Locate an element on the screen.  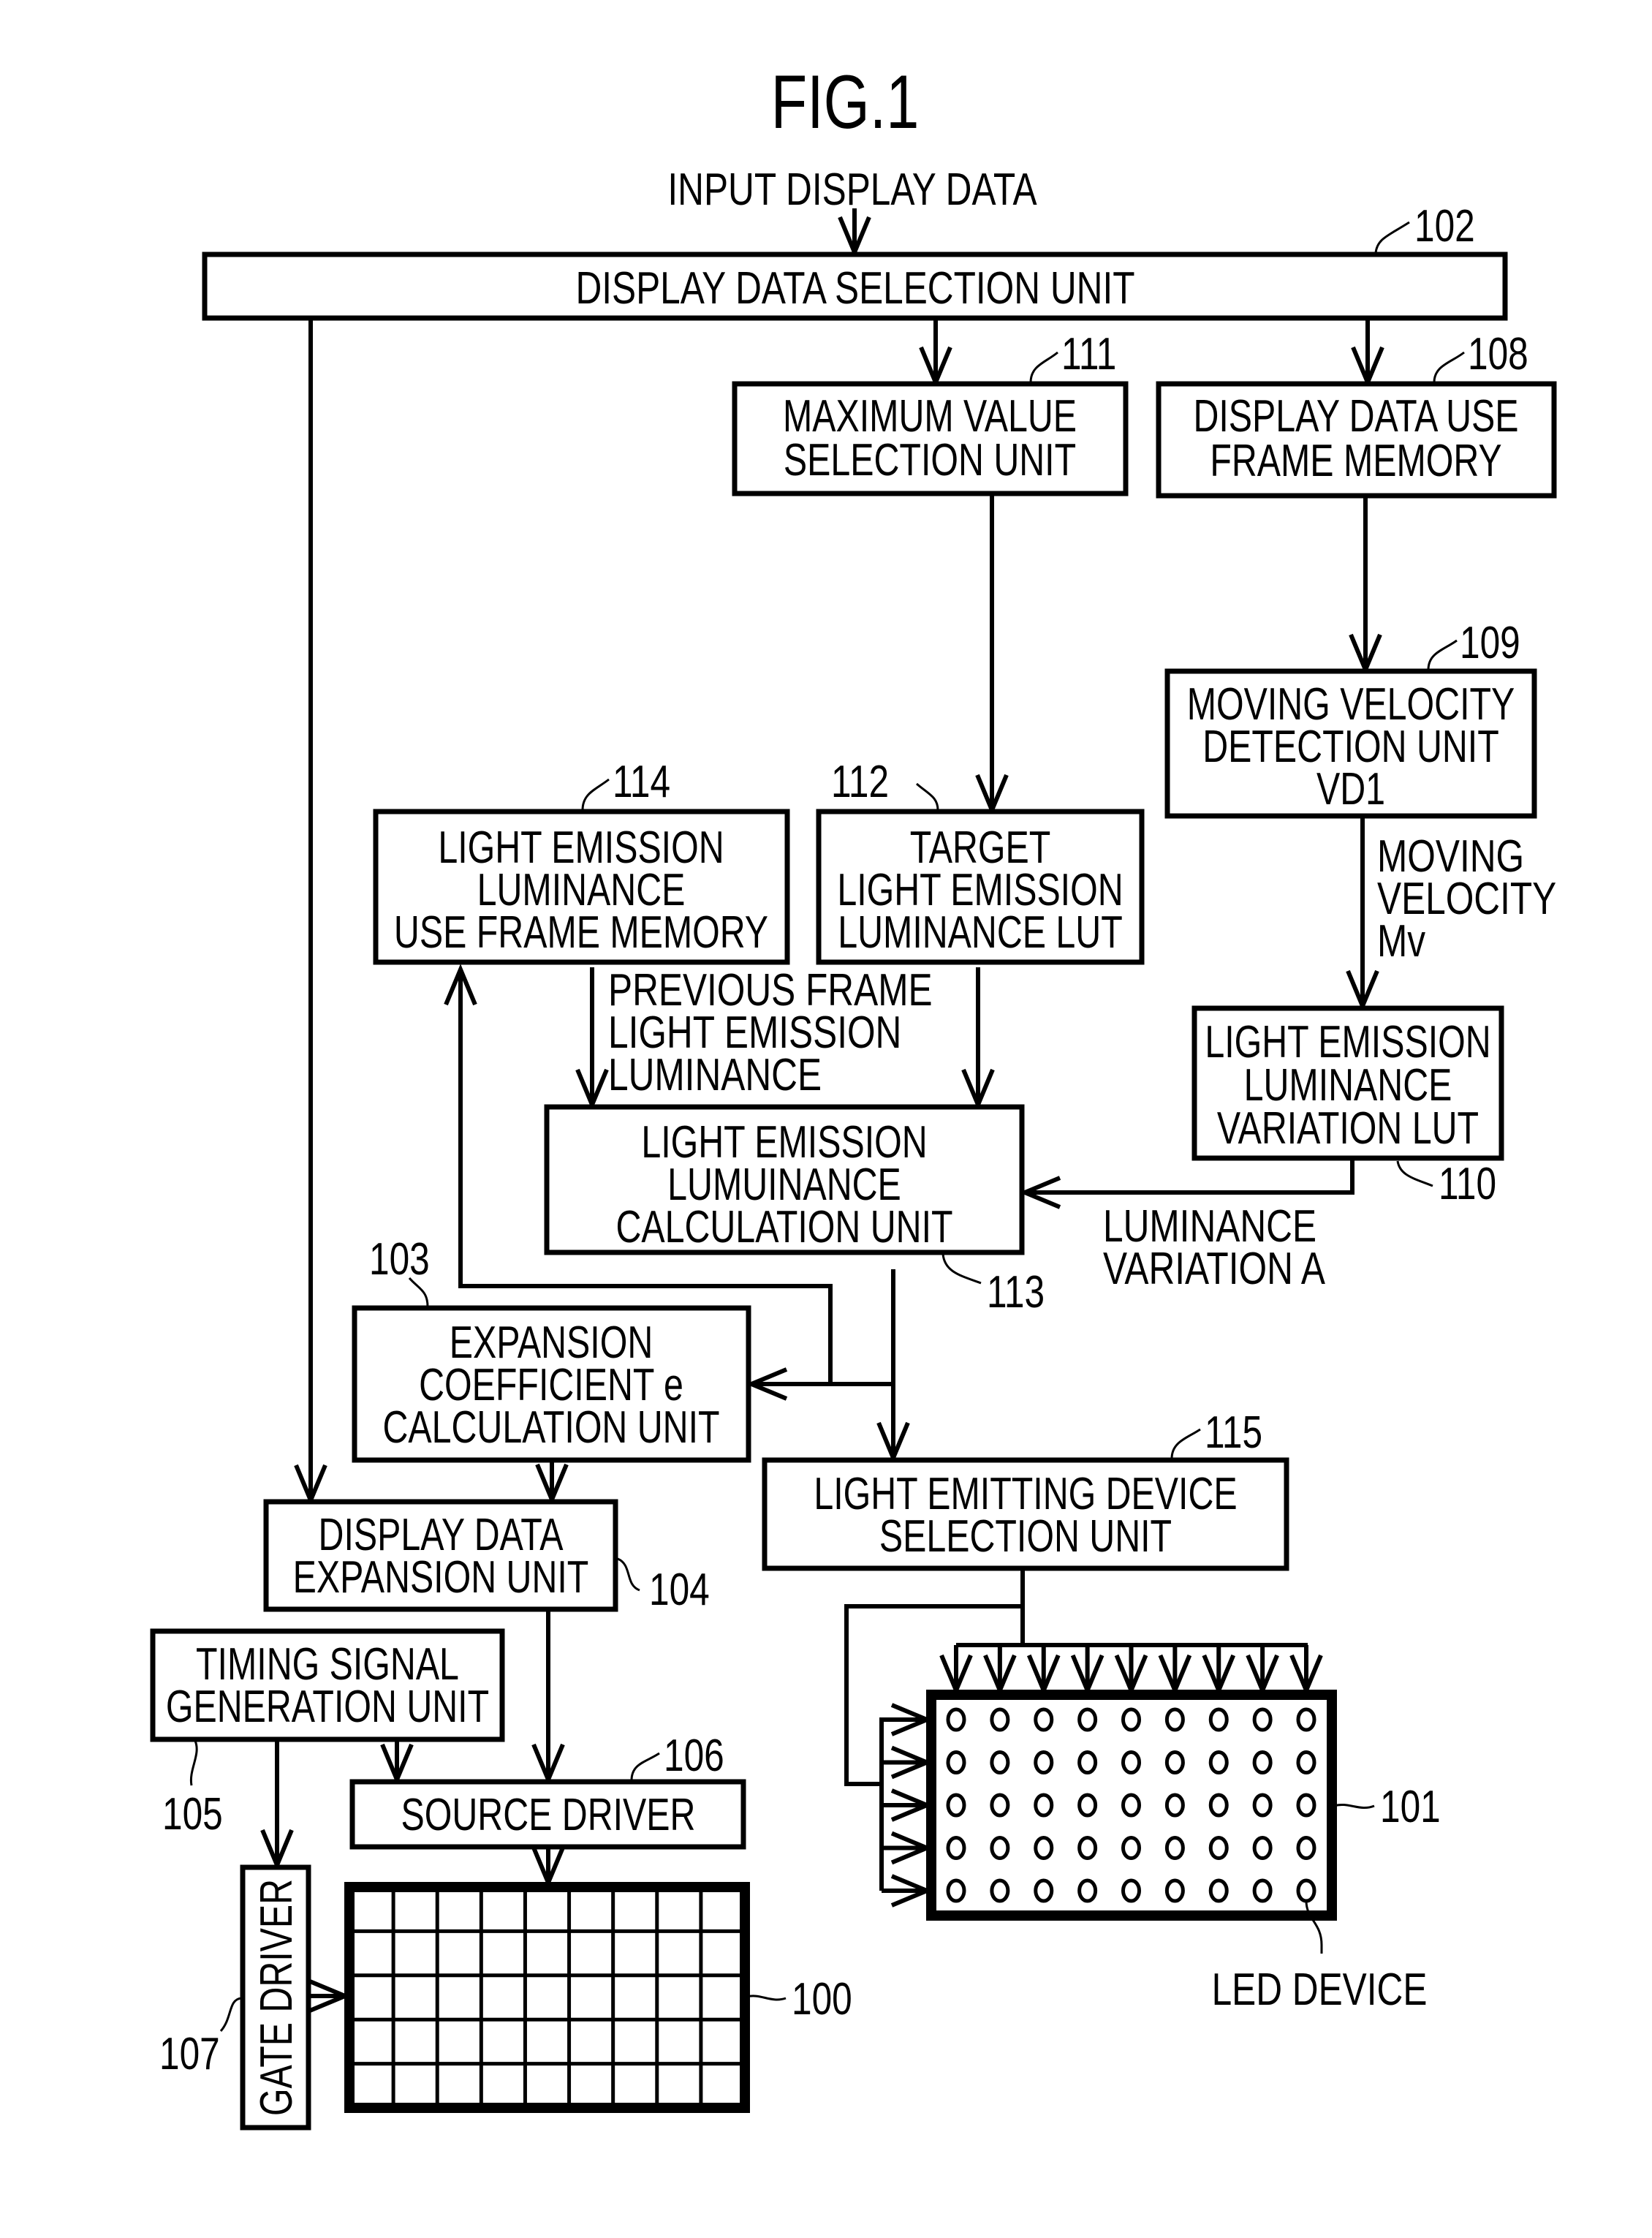
input-display-data-label: INPUT DISPLAY DATA is located at coordinates (852, 189).